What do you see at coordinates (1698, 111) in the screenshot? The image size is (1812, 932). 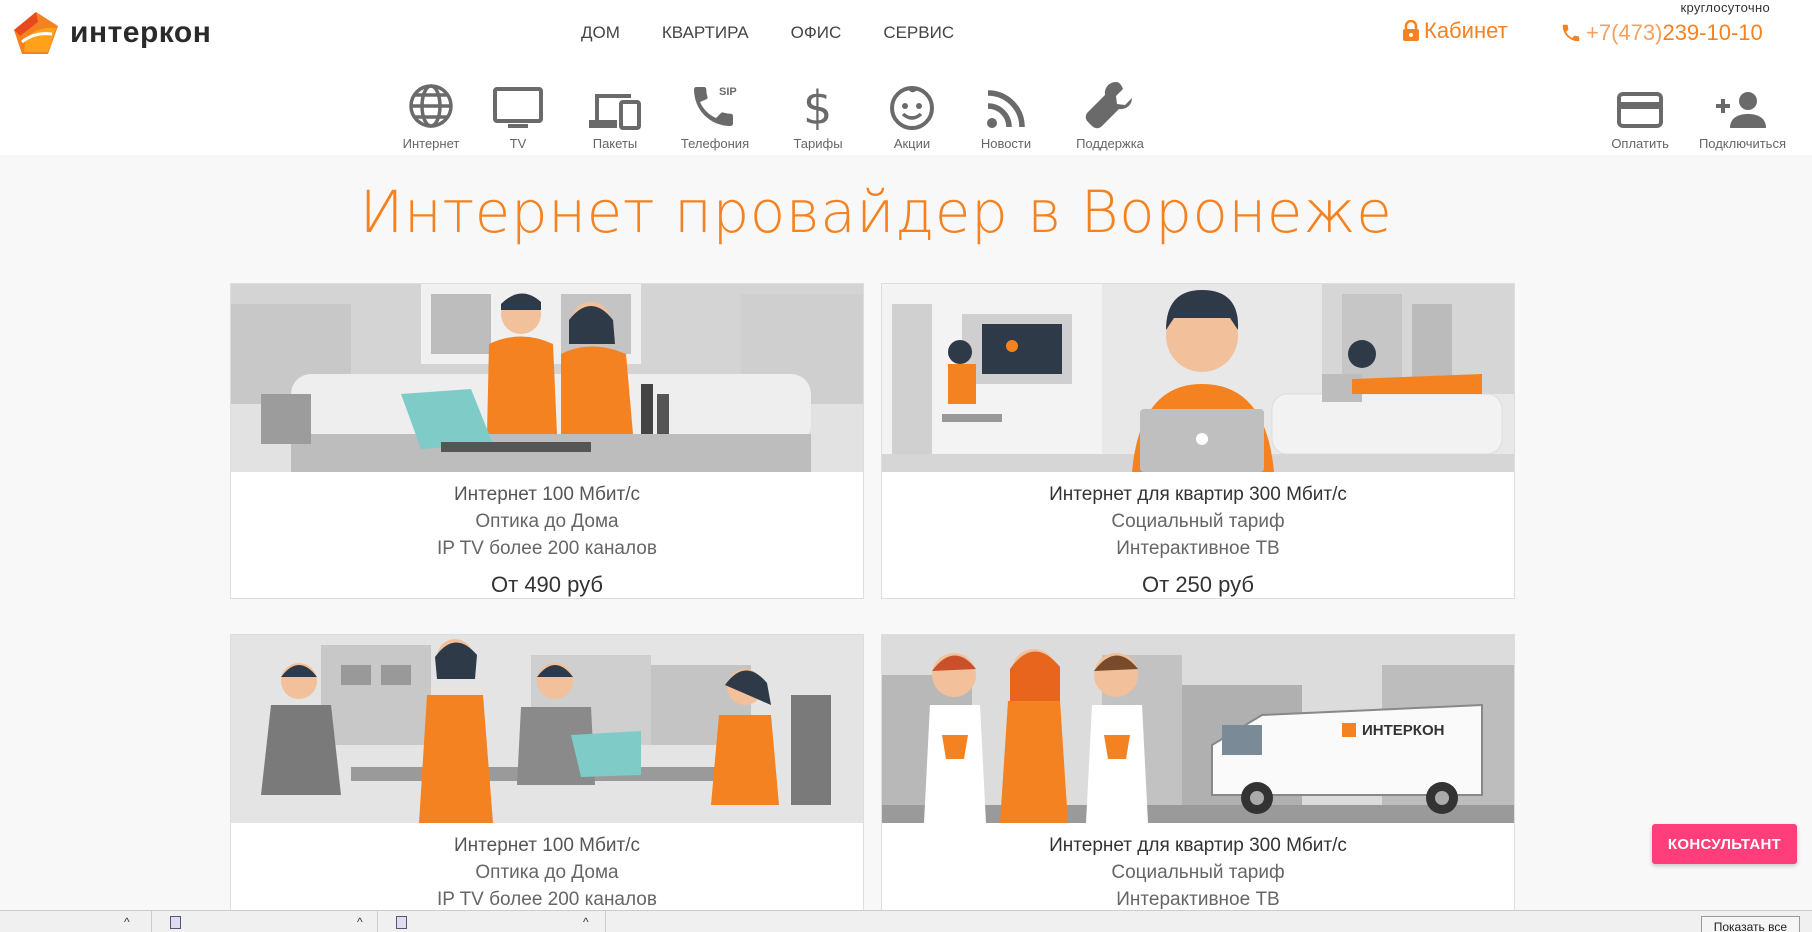 I see `account-icon-nav: Оплатить Подключиться` at bounding box center [1698, 111].